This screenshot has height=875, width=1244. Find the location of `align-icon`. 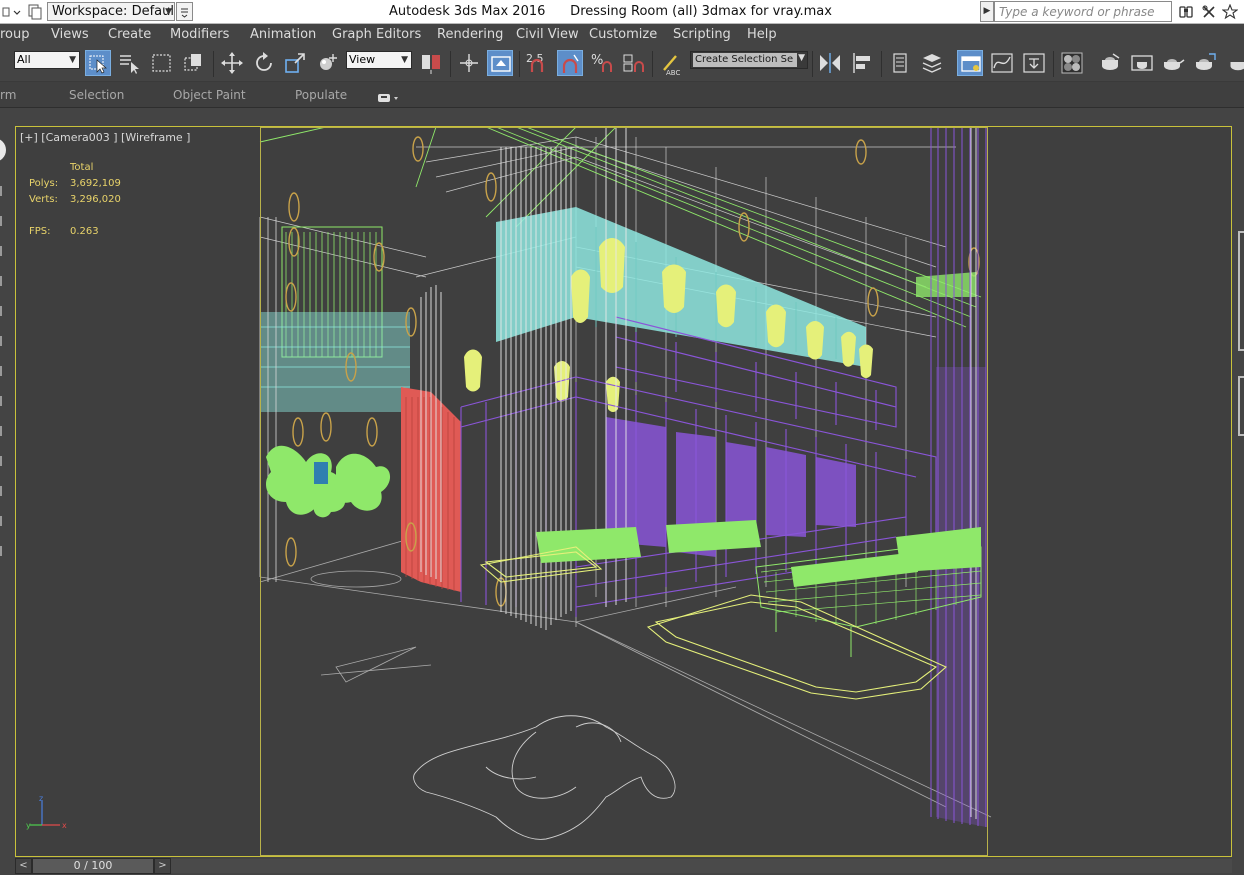

align-icon is located at coordinates (862, 63).